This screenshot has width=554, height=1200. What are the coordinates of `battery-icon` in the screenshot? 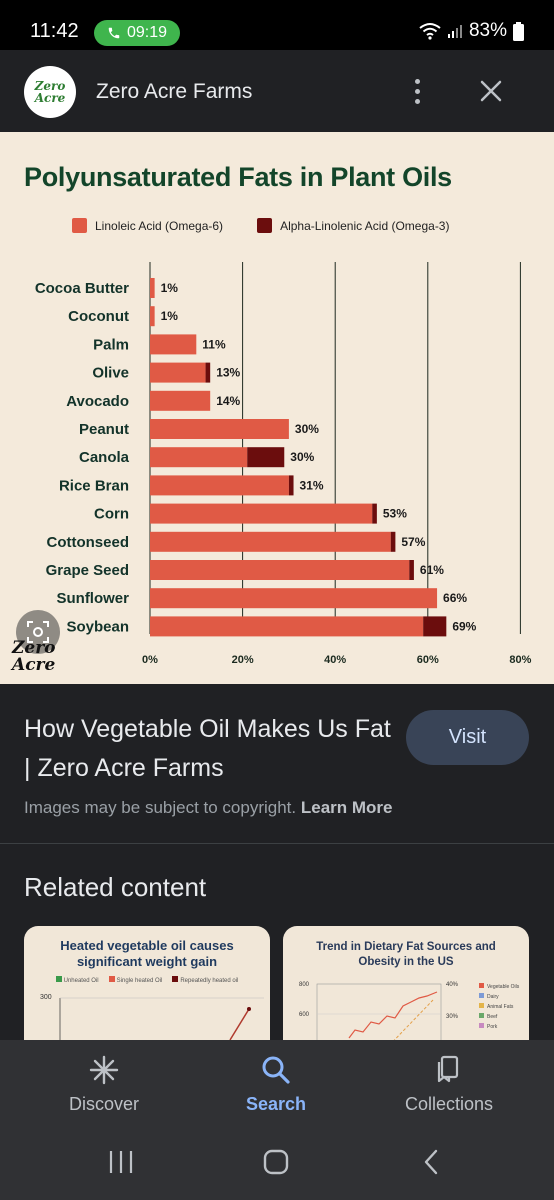 It's located at (518, 31).